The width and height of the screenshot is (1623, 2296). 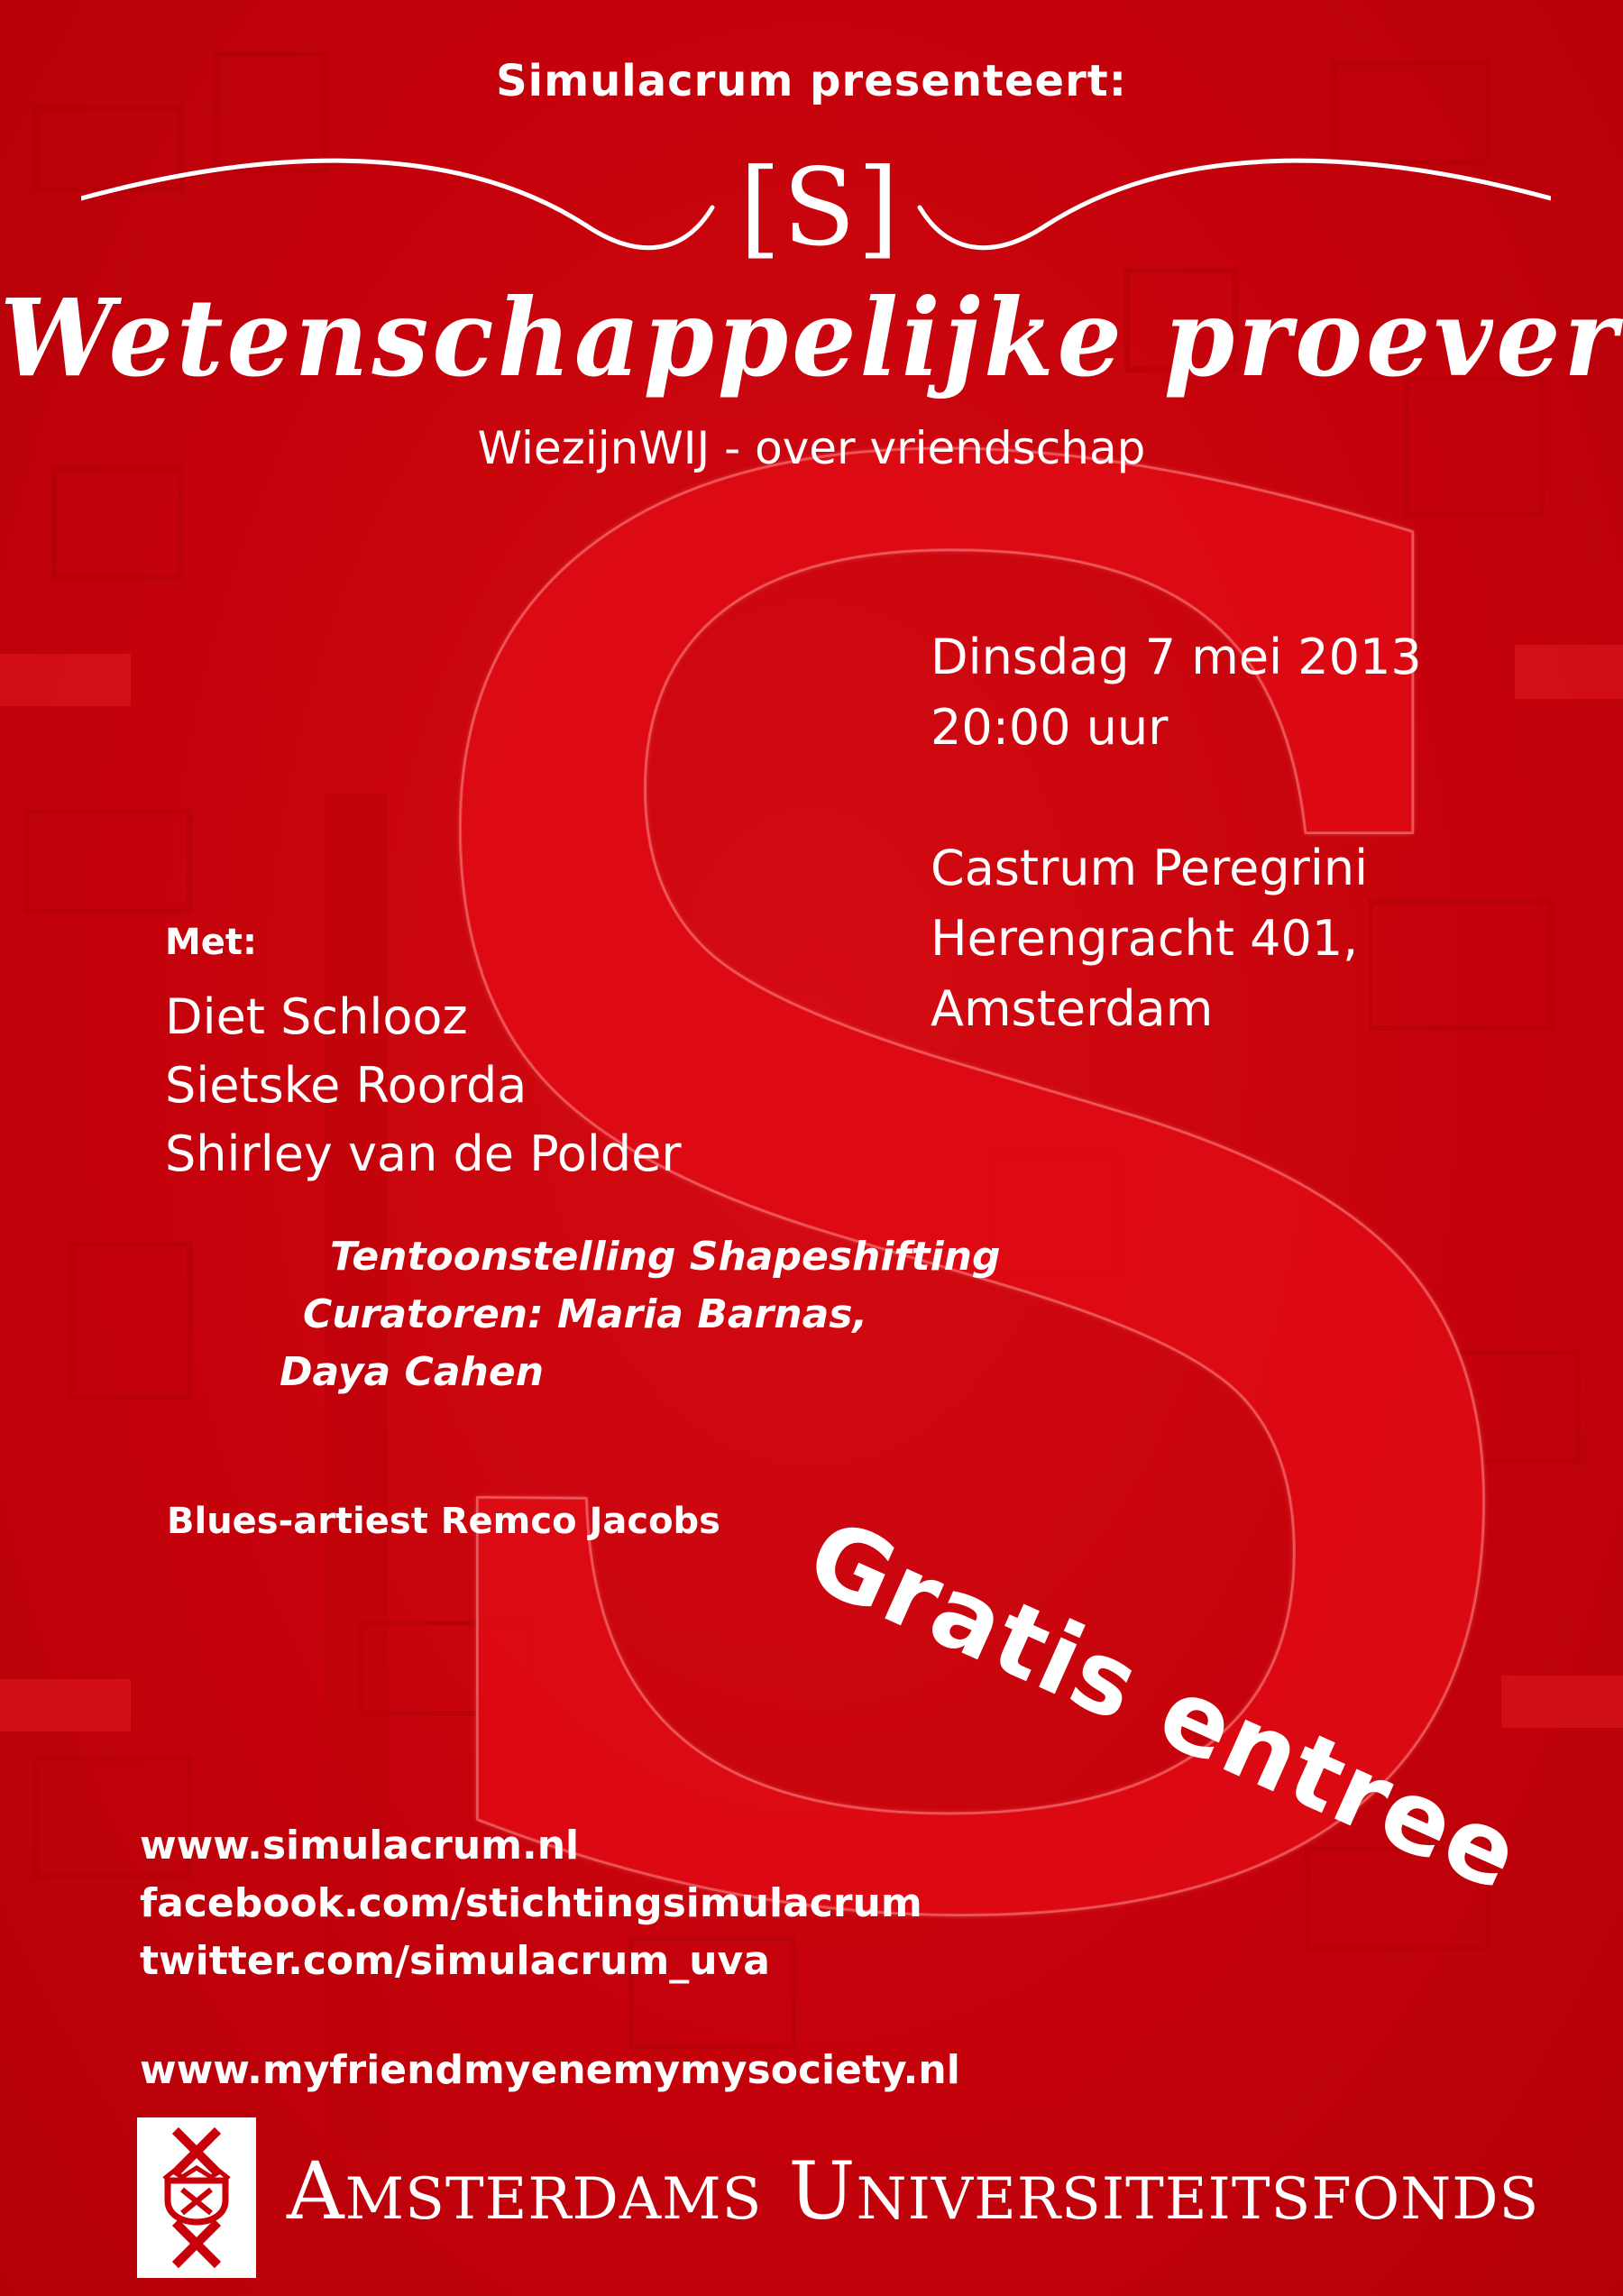 I want to click on event-address: Herengracht 401,, so click(x=1145, y=938).